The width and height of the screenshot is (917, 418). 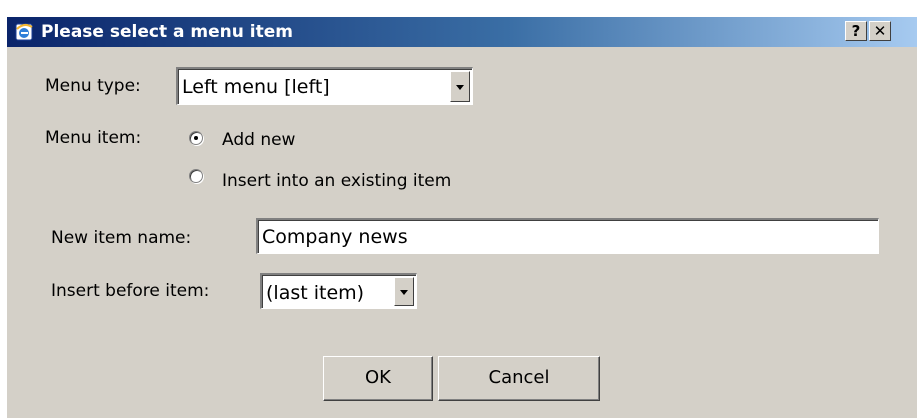 I want to click on ie-window-icon, so click(x=24, y=32).